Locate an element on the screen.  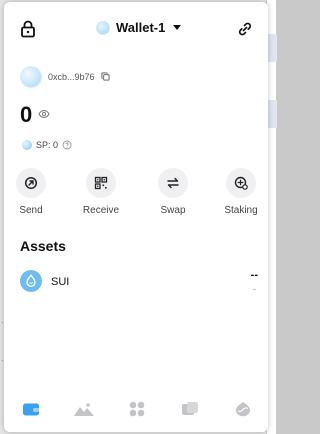
caret-down-icon is located at coordinates (177, 27).